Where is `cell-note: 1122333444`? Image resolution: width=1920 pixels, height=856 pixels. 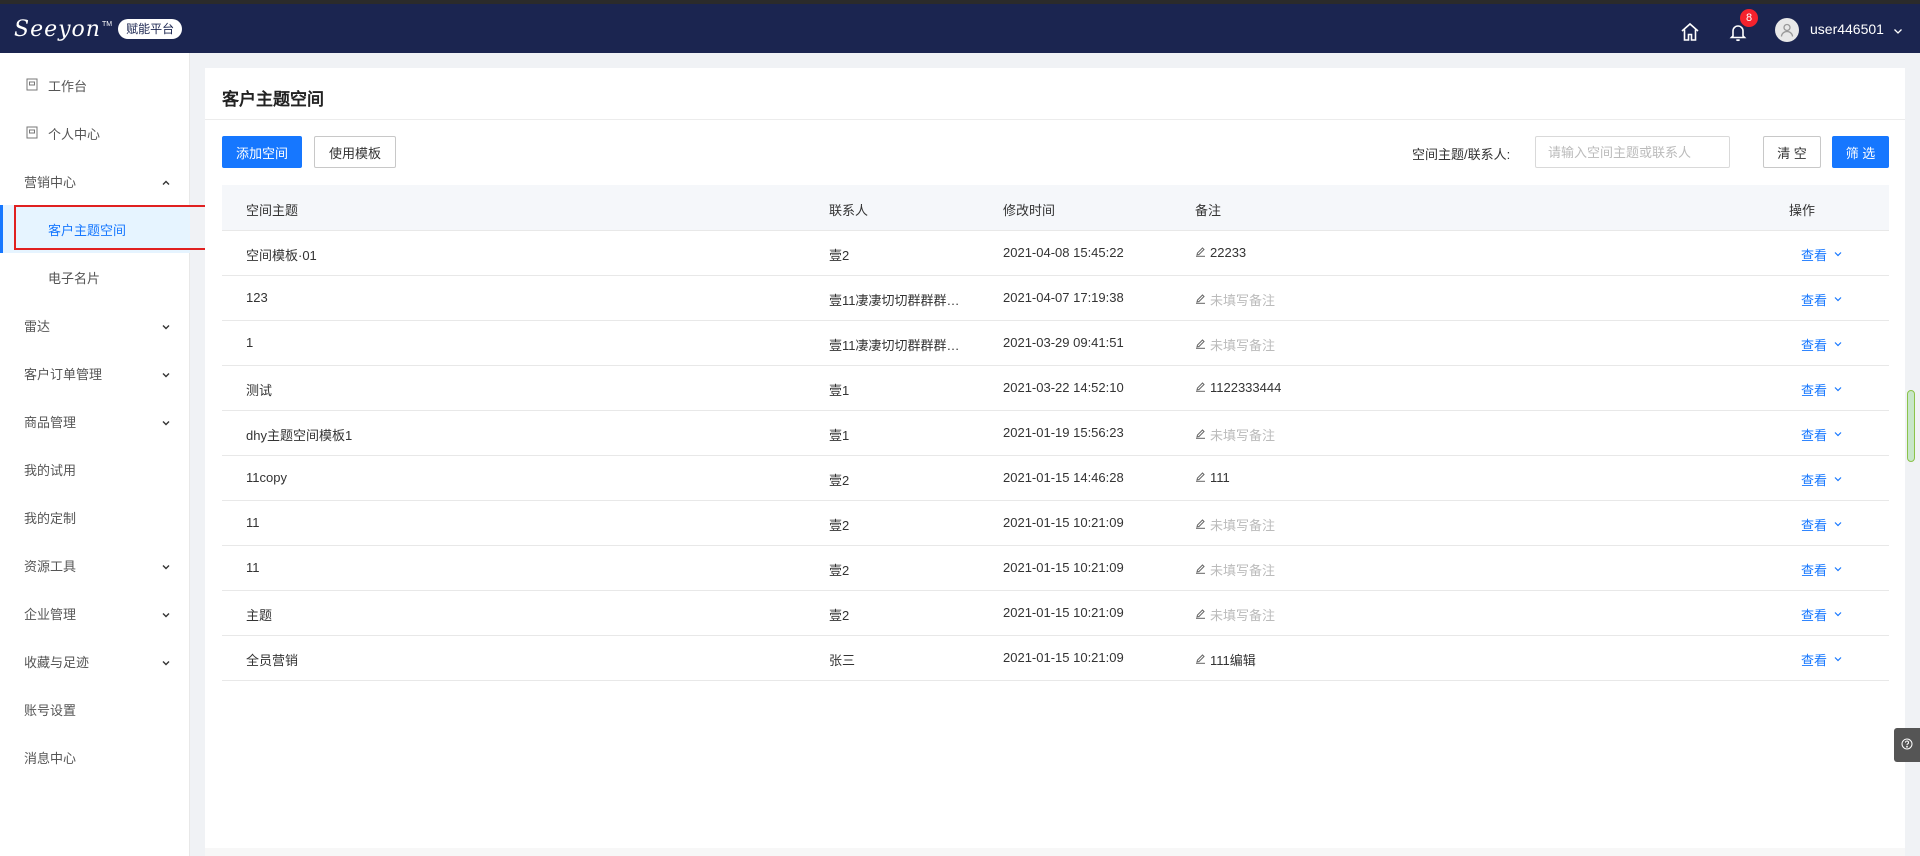
cell-note: 1122333444 is located at coordinates (1395, 387).